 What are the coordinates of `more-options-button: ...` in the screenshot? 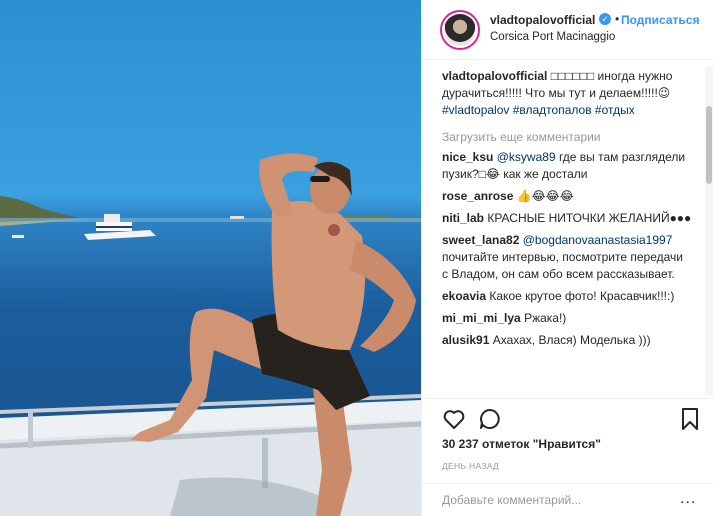 It's located at (688, 499).